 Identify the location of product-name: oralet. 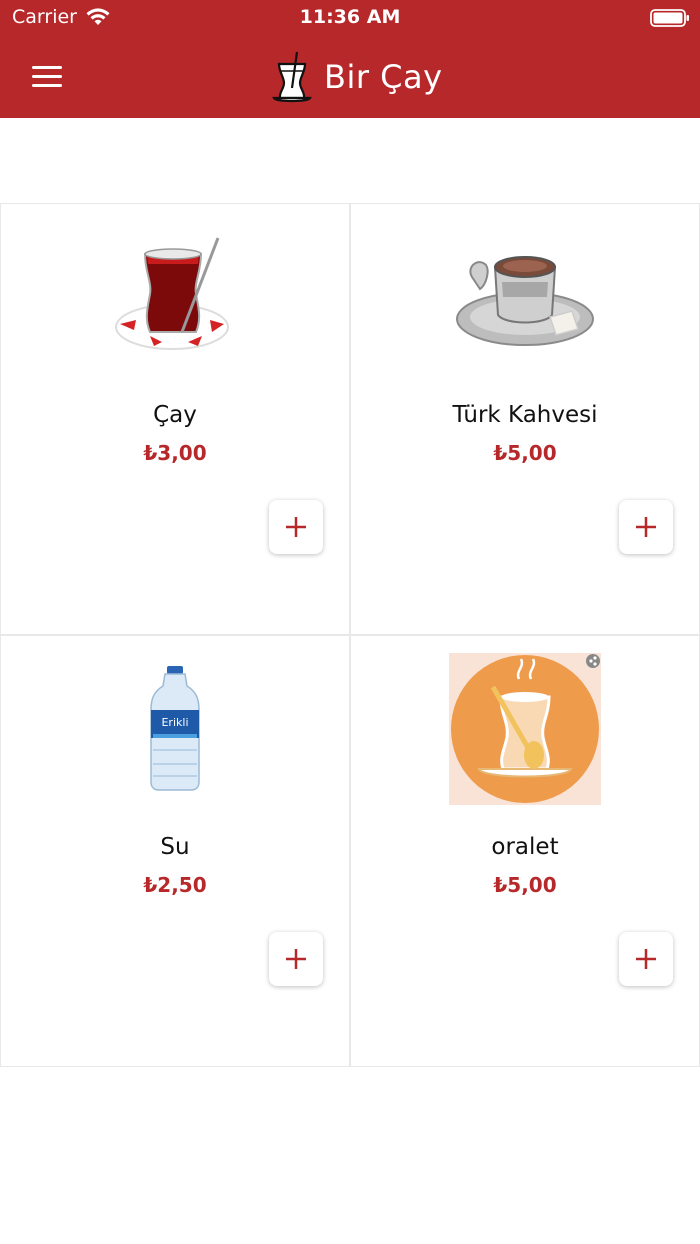
(525, 847).